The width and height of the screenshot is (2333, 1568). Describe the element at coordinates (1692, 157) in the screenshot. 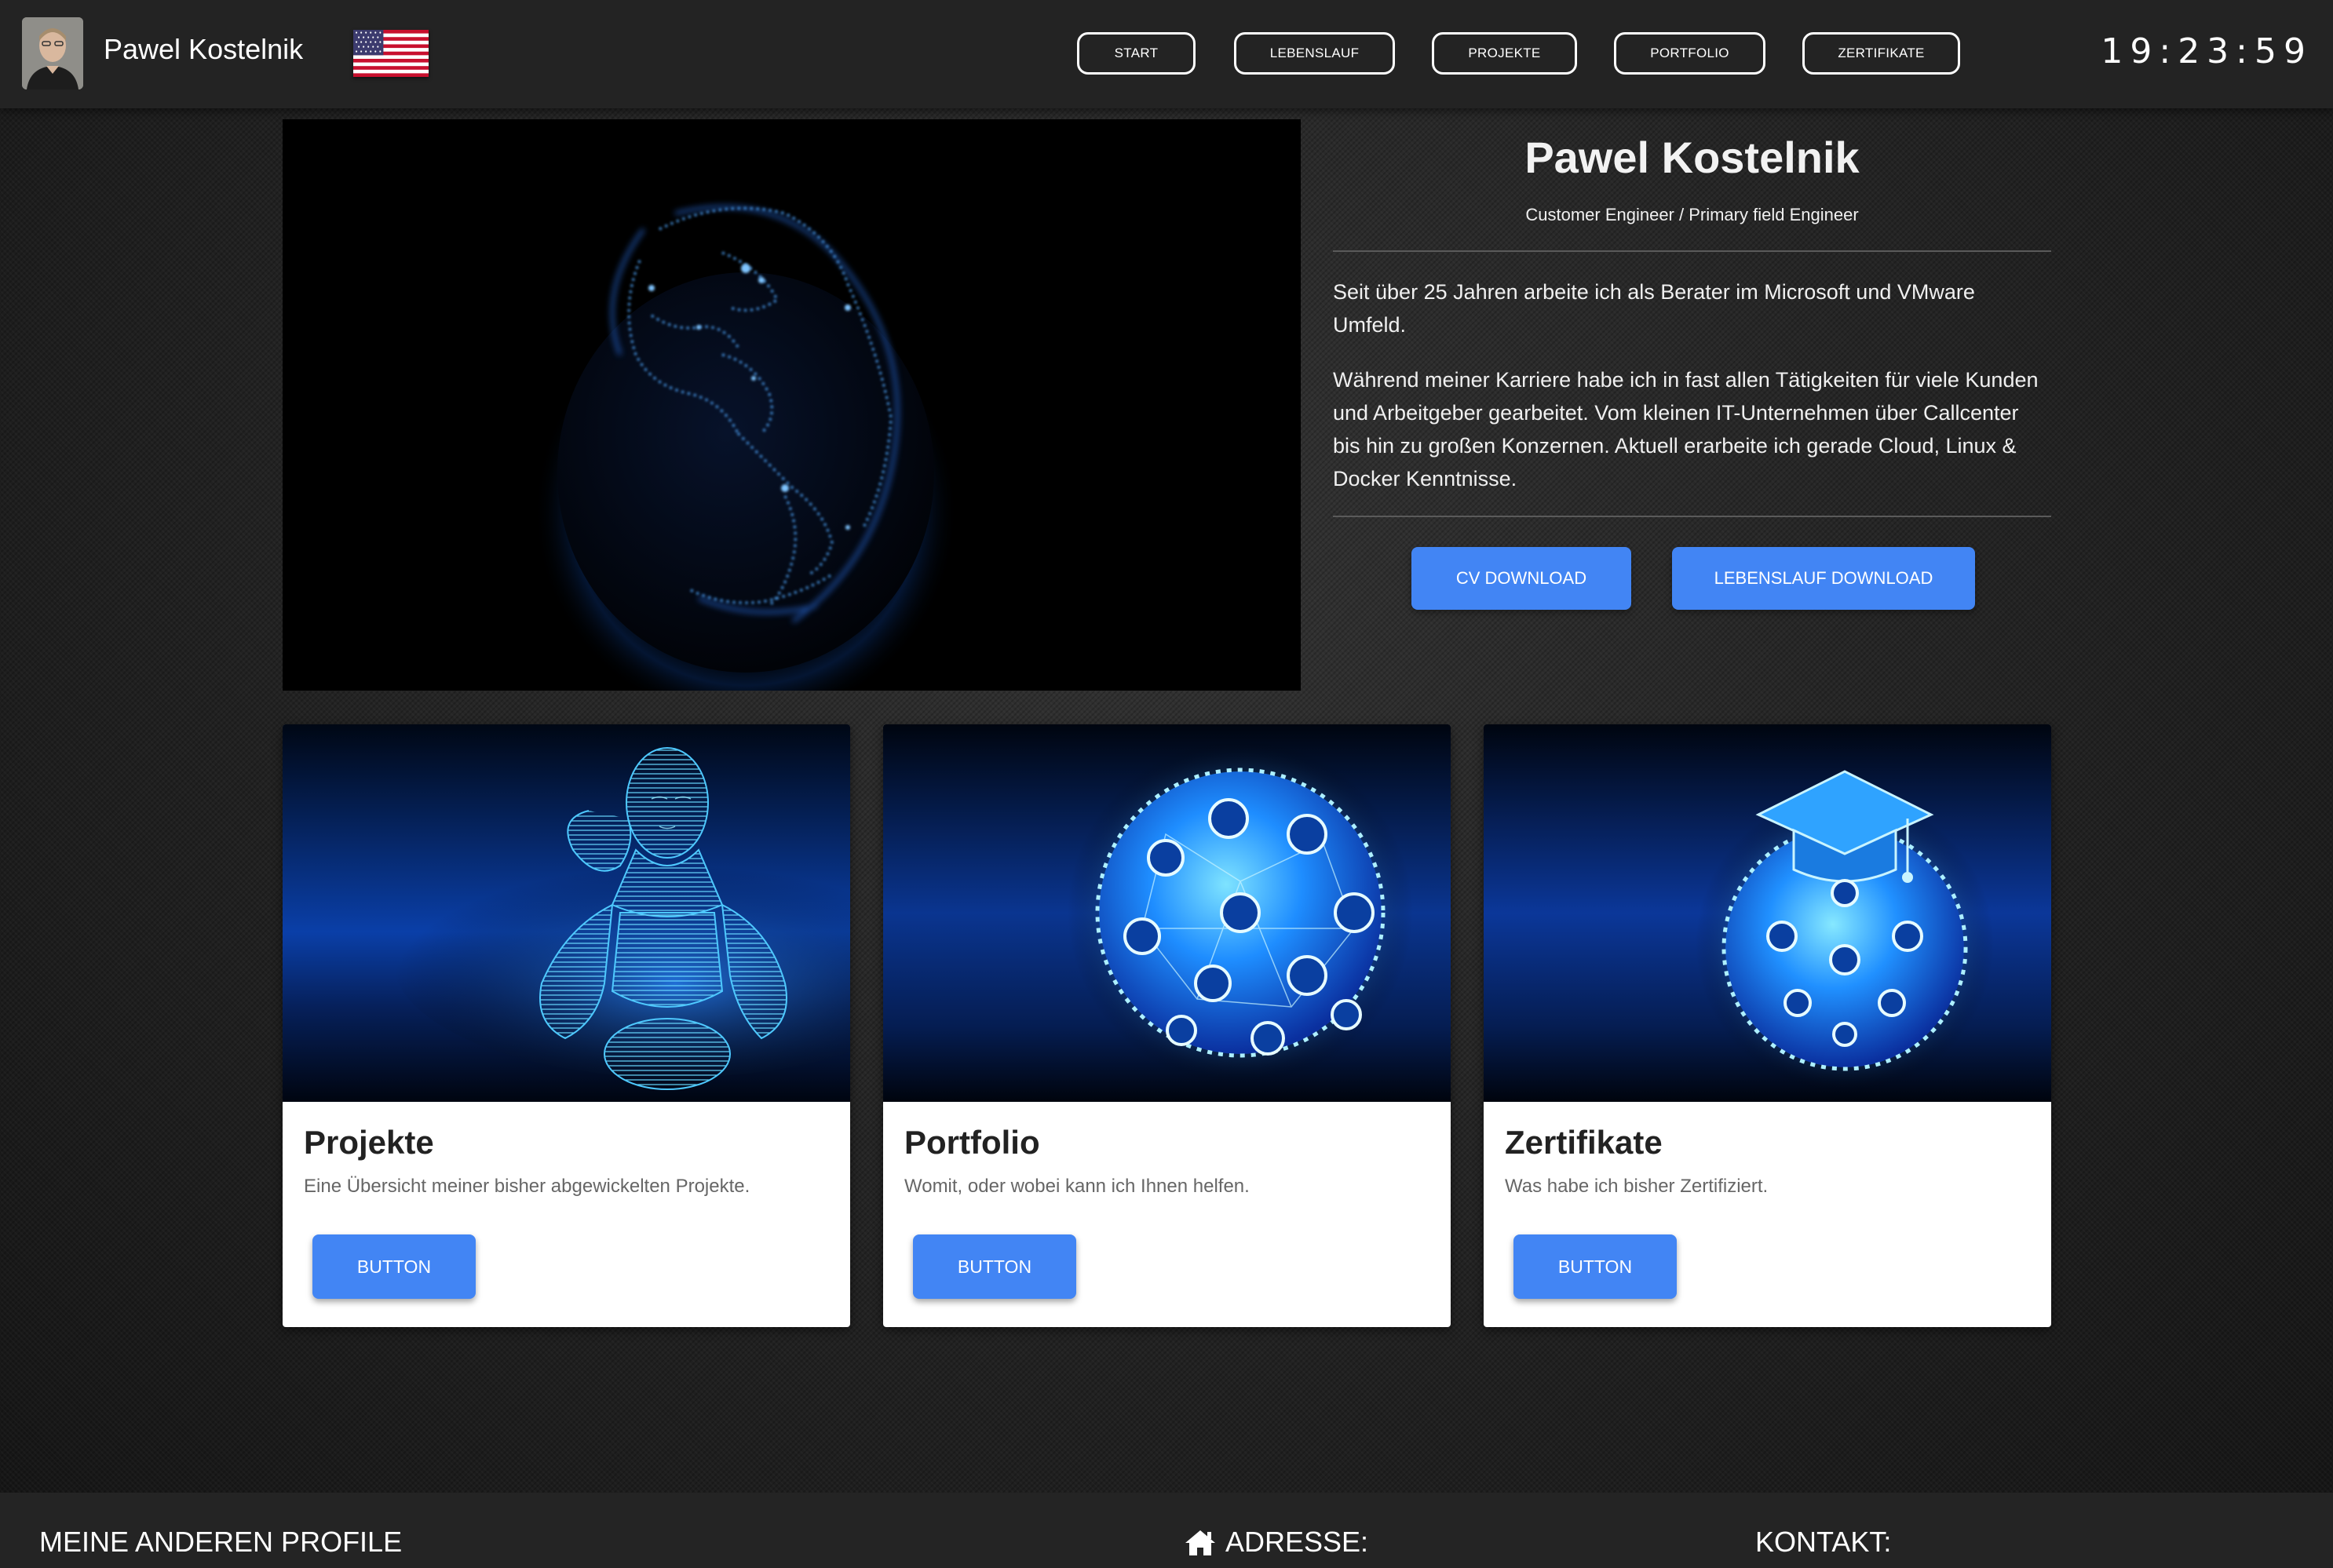

I see `profile-name: Pawel Kostelnik` at that location.